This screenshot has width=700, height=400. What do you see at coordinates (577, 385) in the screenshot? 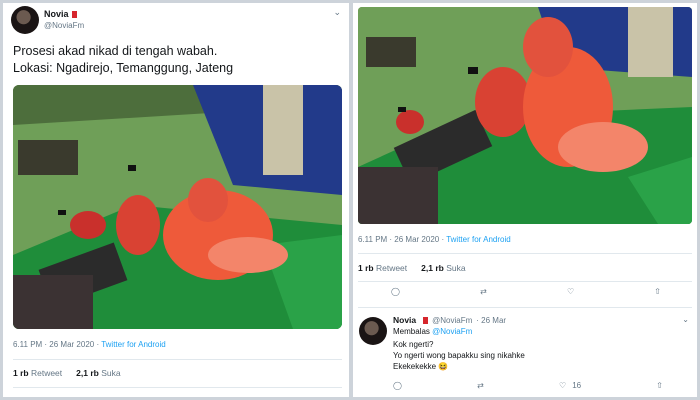
I see `like-count: 16` at bounding box center [577, 385].